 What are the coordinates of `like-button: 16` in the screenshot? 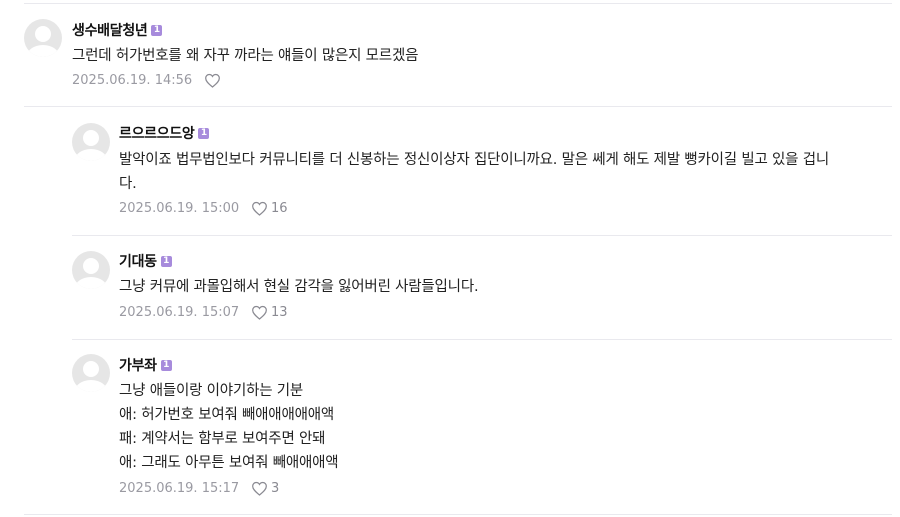 It's located at (269, 208).